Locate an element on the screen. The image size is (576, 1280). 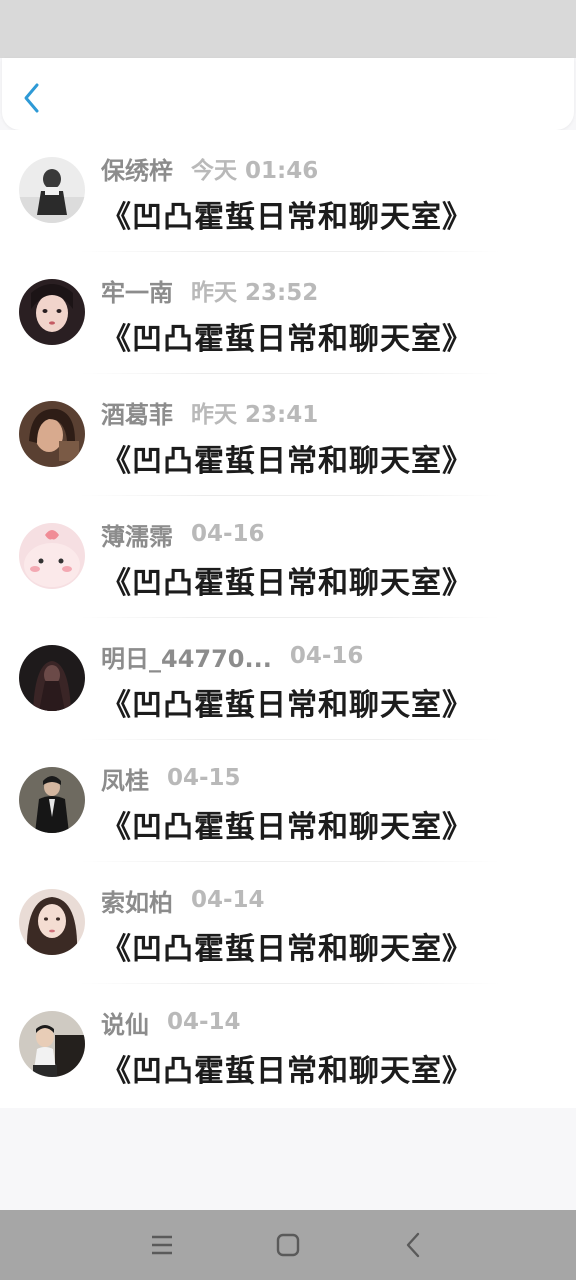
username: 牢一南 is located at coordinates (137, 292).